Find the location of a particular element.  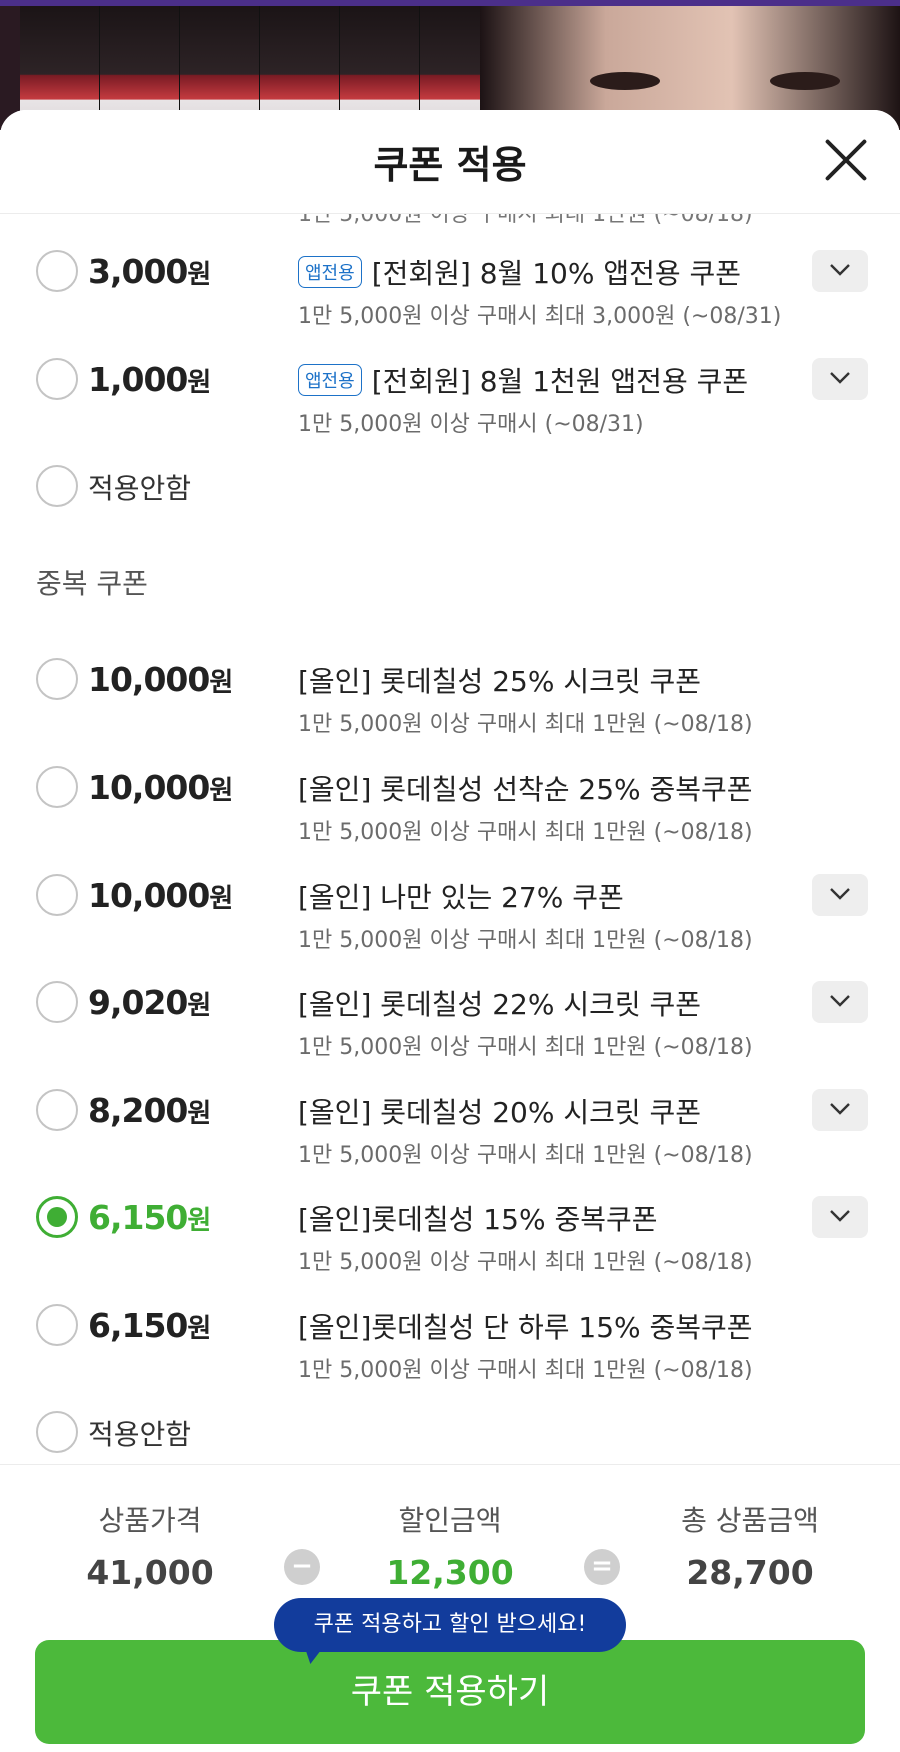

equals-icon: = is located at coordinates (602, 1567).